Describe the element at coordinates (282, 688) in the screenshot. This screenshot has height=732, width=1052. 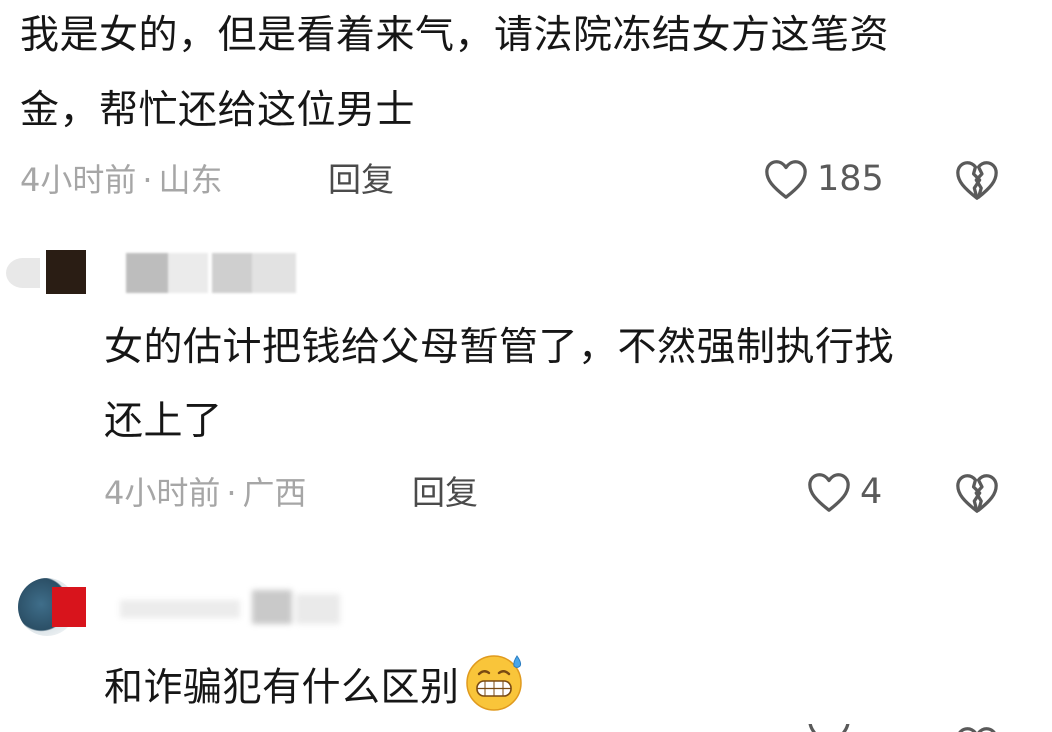
I see `comment-3-text-content: 和诈骗犯有什么区别` at that location.